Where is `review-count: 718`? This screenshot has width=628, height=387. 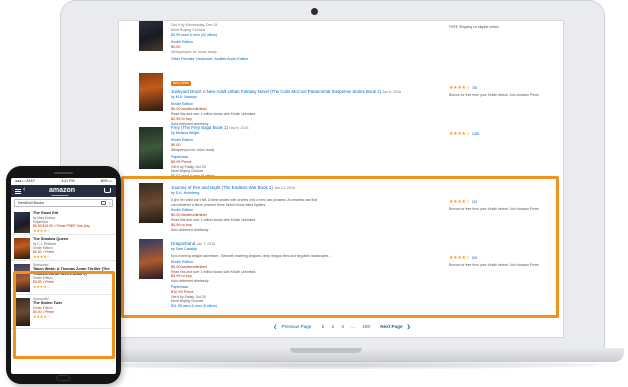
review-count: 718 is located at coordinates (474, 88).